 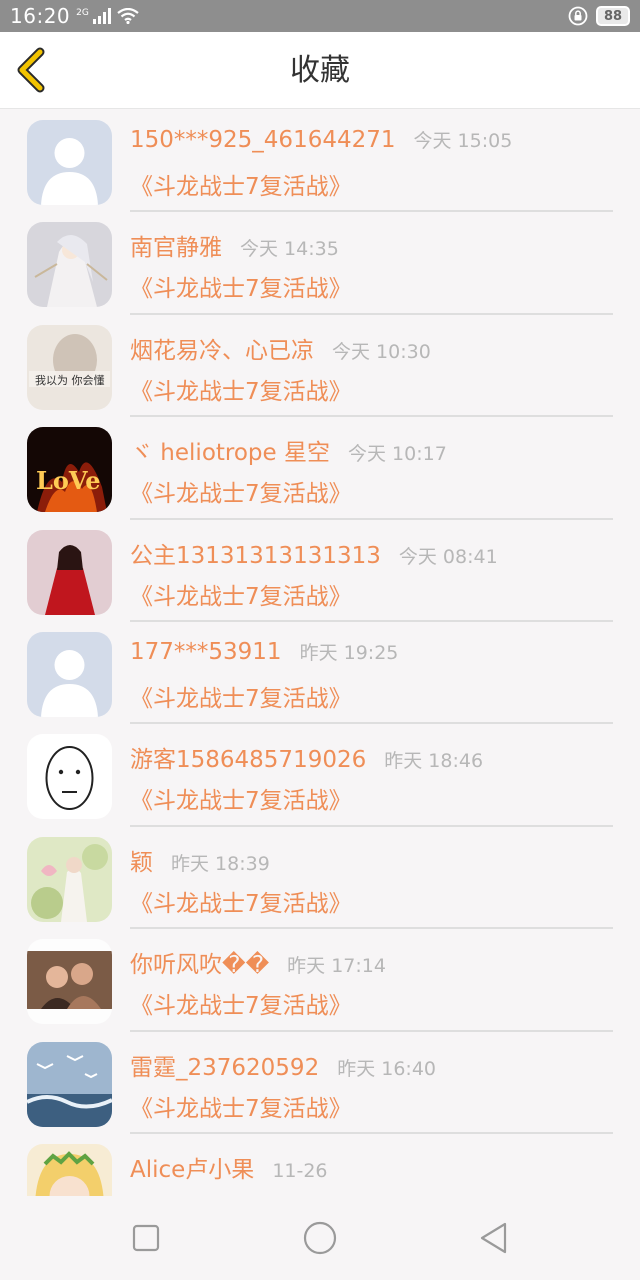 What do you see at coordinates (381, 351) in the screenshot?
I see `favorite-time: 今天 10:30` at bounding box center [381, 351].